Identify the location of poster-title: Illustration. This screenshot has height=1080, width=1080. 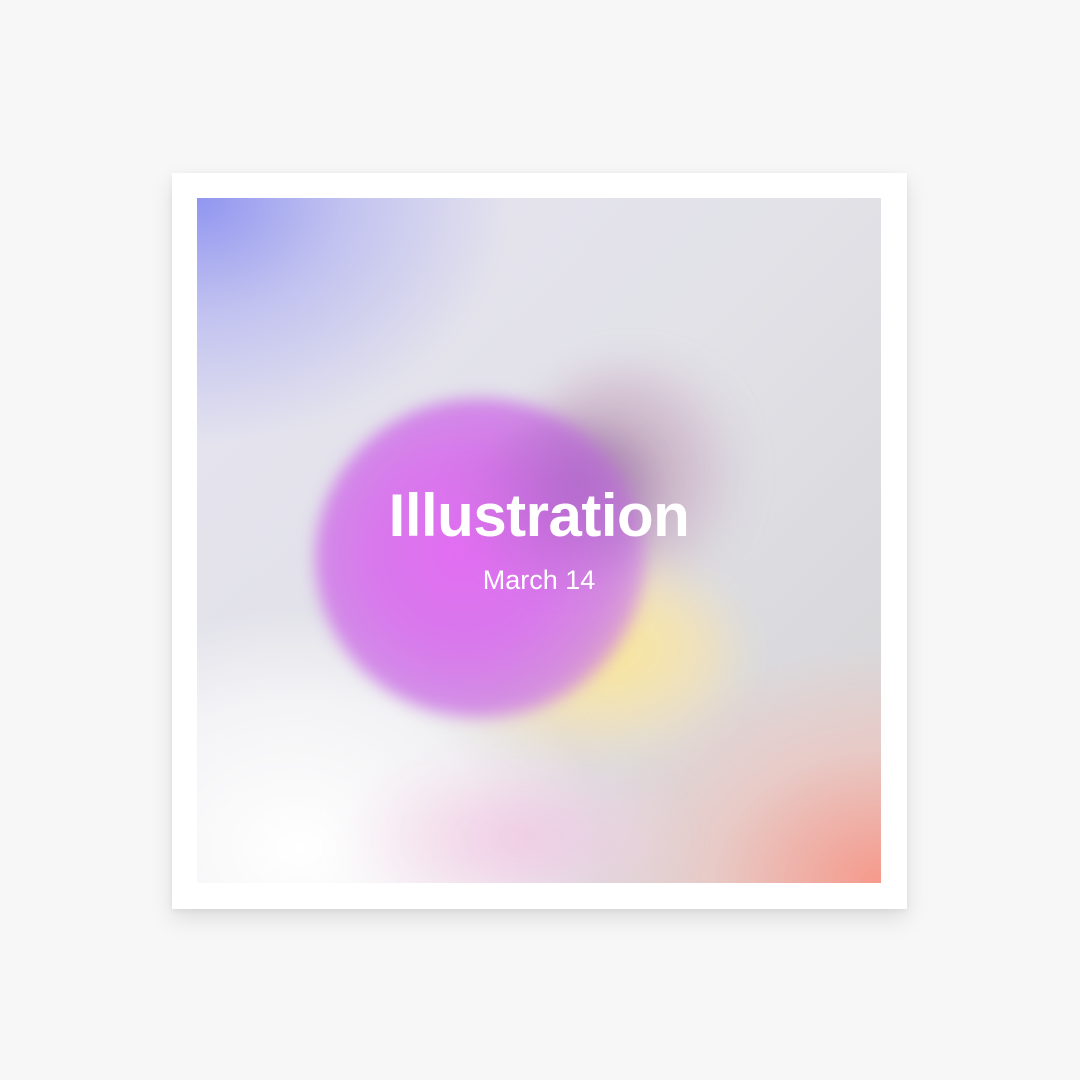
(539, 515).